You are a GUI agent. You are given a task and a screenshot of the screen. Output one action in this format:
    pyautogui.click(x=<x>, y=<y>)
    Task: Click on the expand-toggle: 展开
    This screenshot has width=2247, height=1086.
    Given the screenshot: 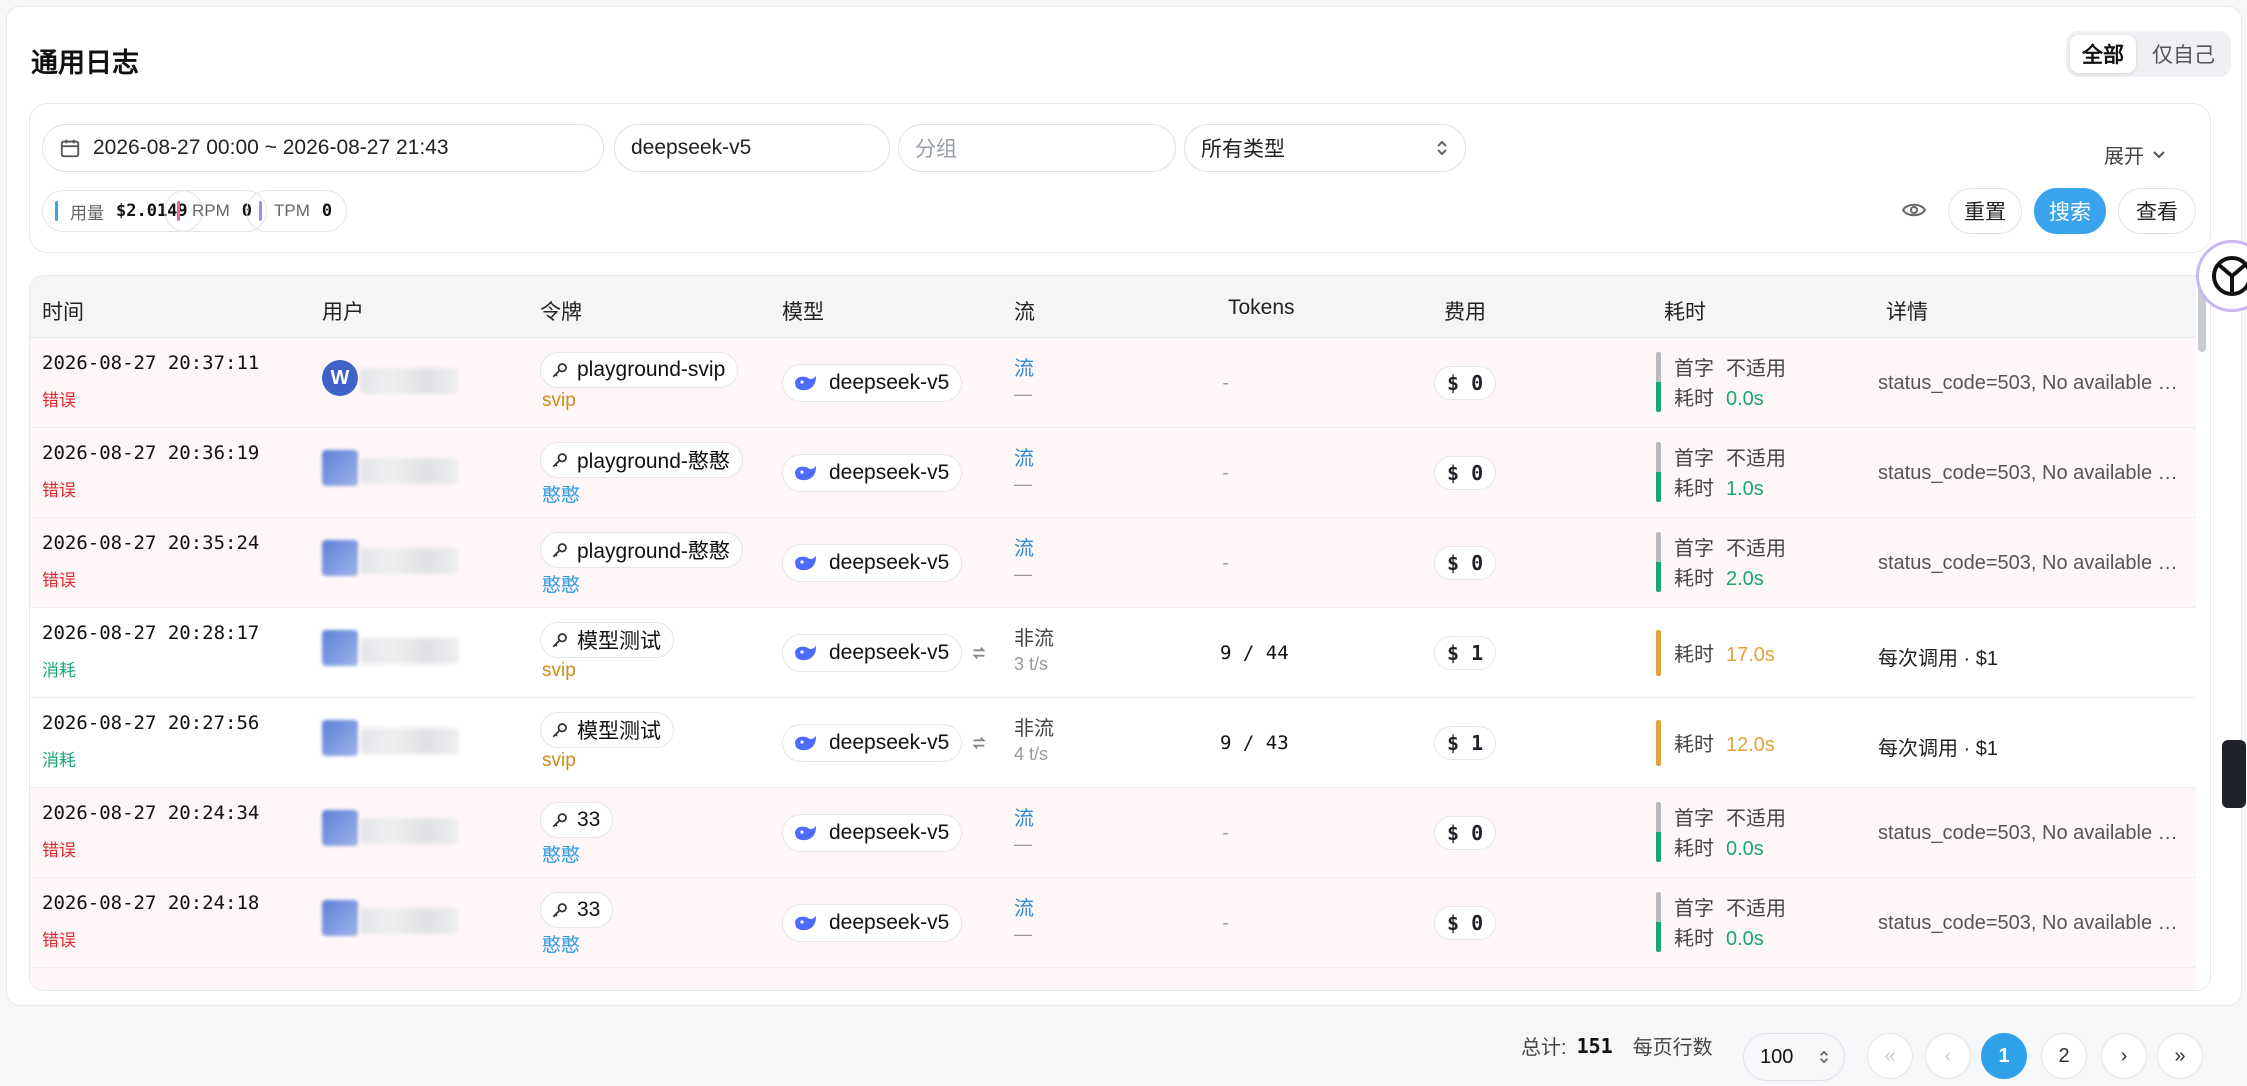 What is the action you would take?
    pyautogui.click(x=2135, y=154)
    